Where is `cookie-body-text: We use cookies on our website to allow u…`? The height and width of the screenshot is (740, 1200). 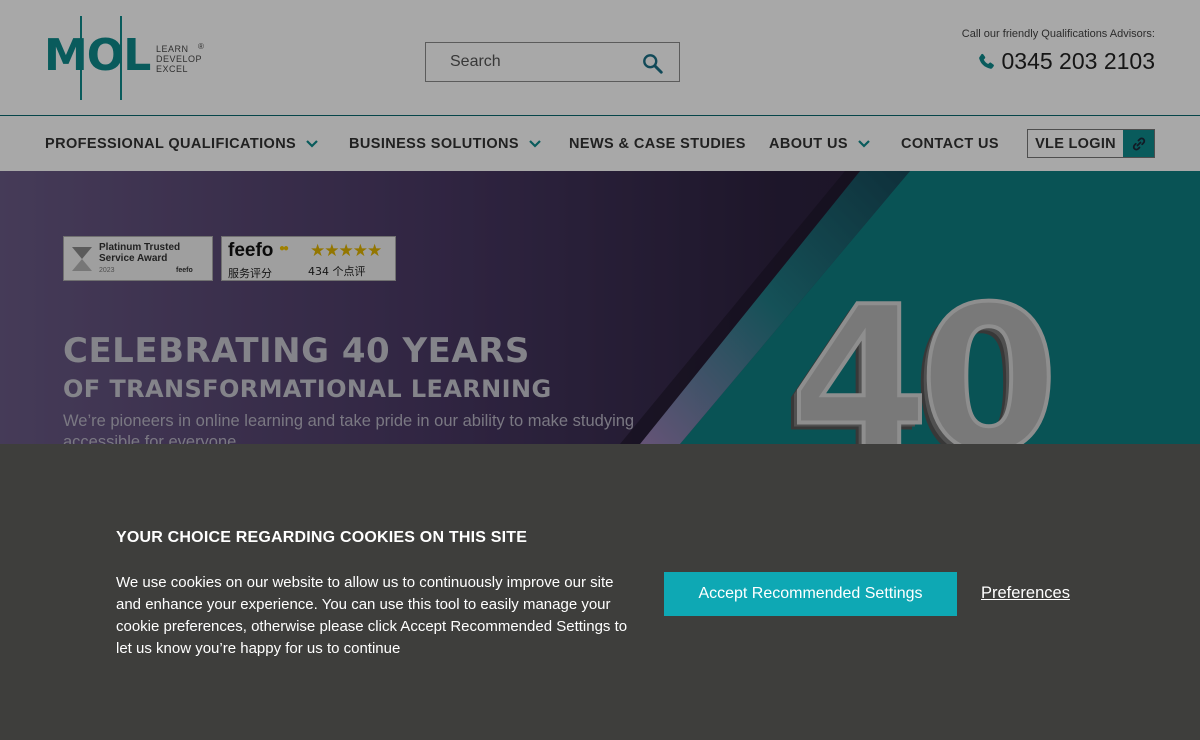
cookie-body-text: We use cookies on our website to allow u… is located at coordinates (372, 615).